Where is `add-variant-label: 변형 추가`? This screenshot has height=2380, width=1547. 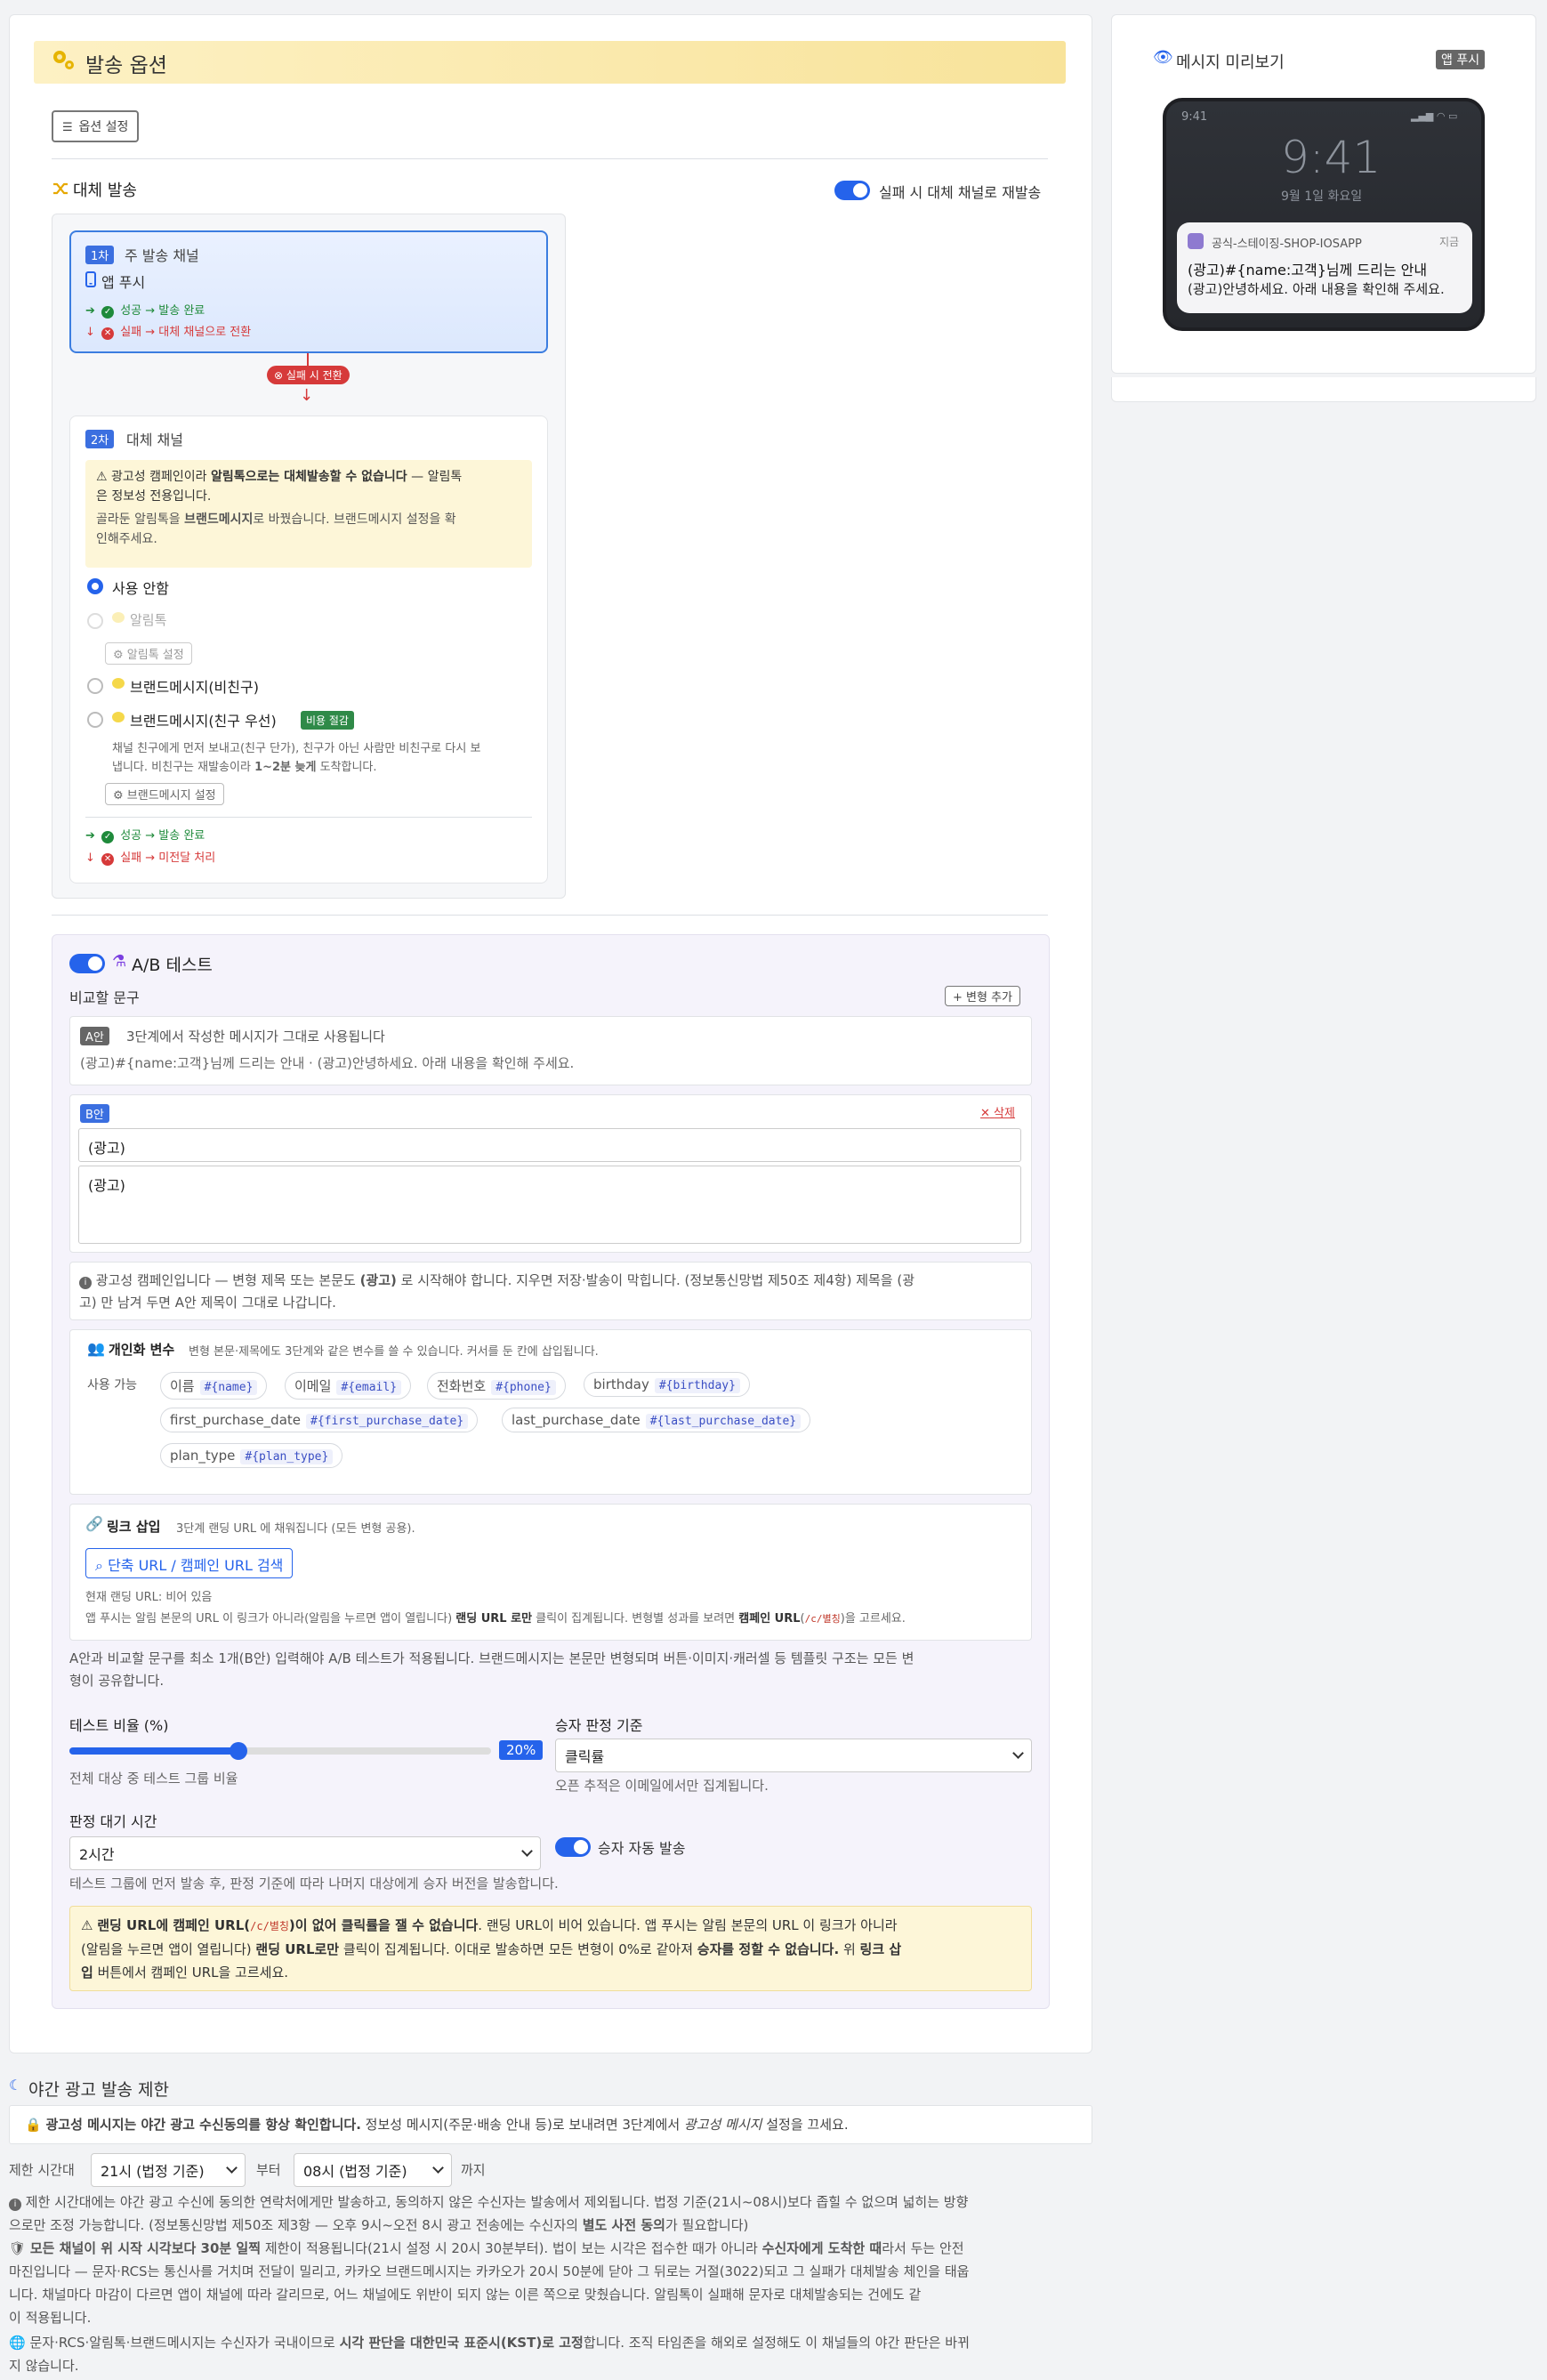
add-variant-label: 변형 추가 is located at coordinates (989, 997).